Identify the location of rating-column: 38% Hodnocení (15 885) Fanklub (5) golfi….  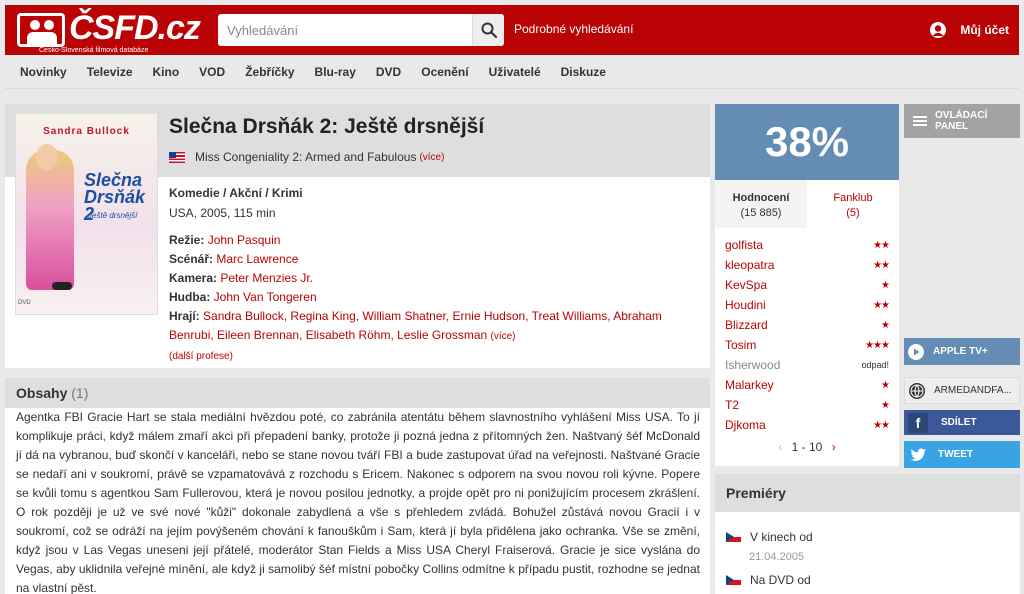
(807, 285).